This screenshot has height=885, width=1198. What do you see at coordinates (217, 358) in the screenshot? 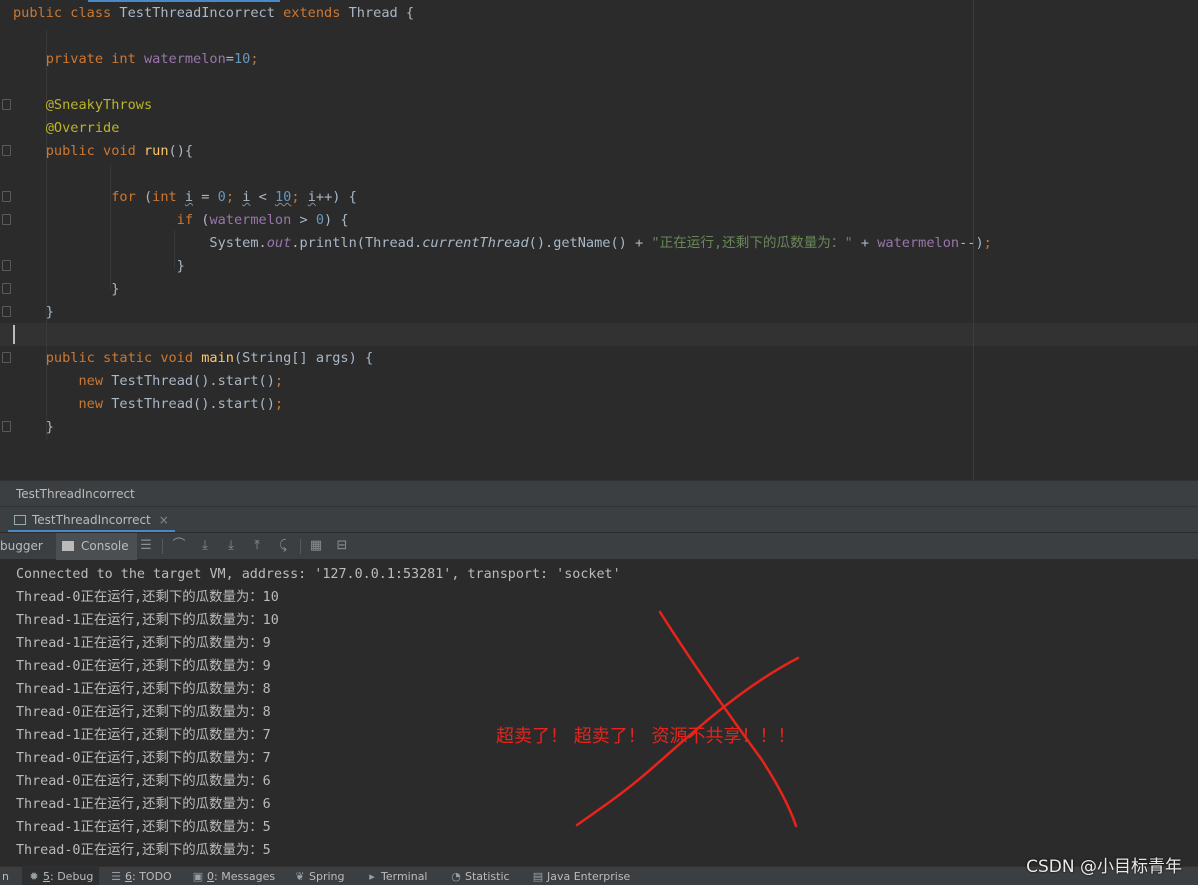
I see `code-token: main` at bounding box center [217, 358].